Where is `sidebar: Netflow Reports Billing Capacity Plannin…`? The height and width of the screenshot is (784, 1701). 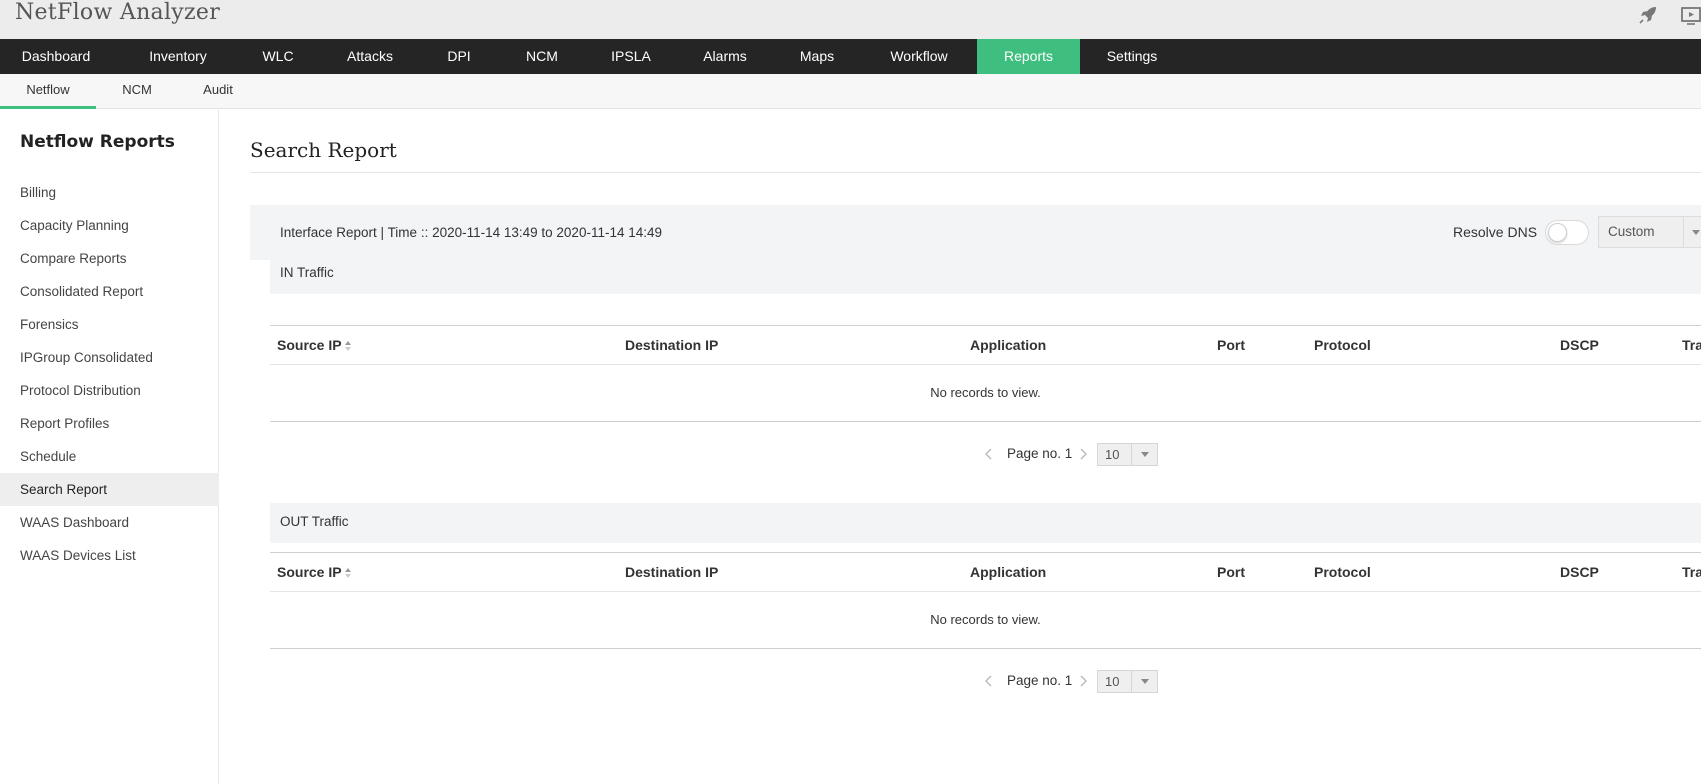 sidebar: Netflow Reports Billing Capacity Plannin… is located at coordinates (109, 447).